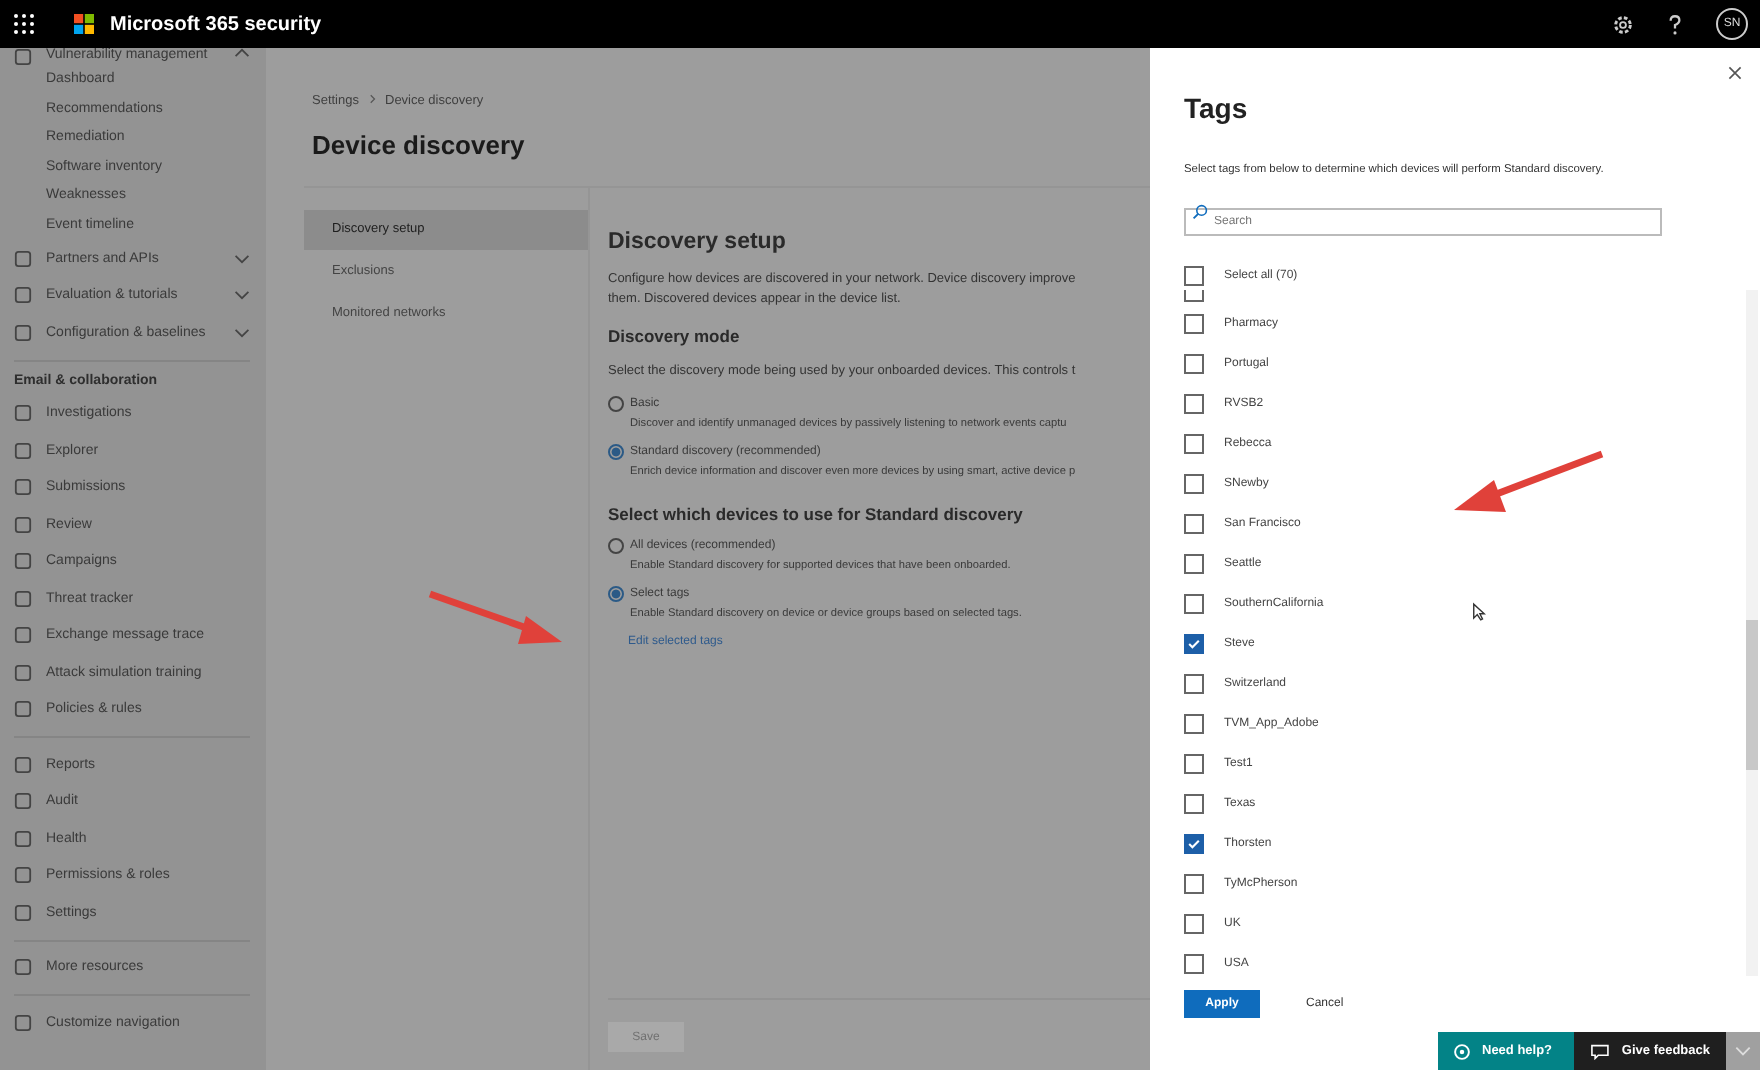 The image size is (1760, 1070). Describe the element at coordinates (1623, 24) in the screenshot. I see `settings-icon` at that location.